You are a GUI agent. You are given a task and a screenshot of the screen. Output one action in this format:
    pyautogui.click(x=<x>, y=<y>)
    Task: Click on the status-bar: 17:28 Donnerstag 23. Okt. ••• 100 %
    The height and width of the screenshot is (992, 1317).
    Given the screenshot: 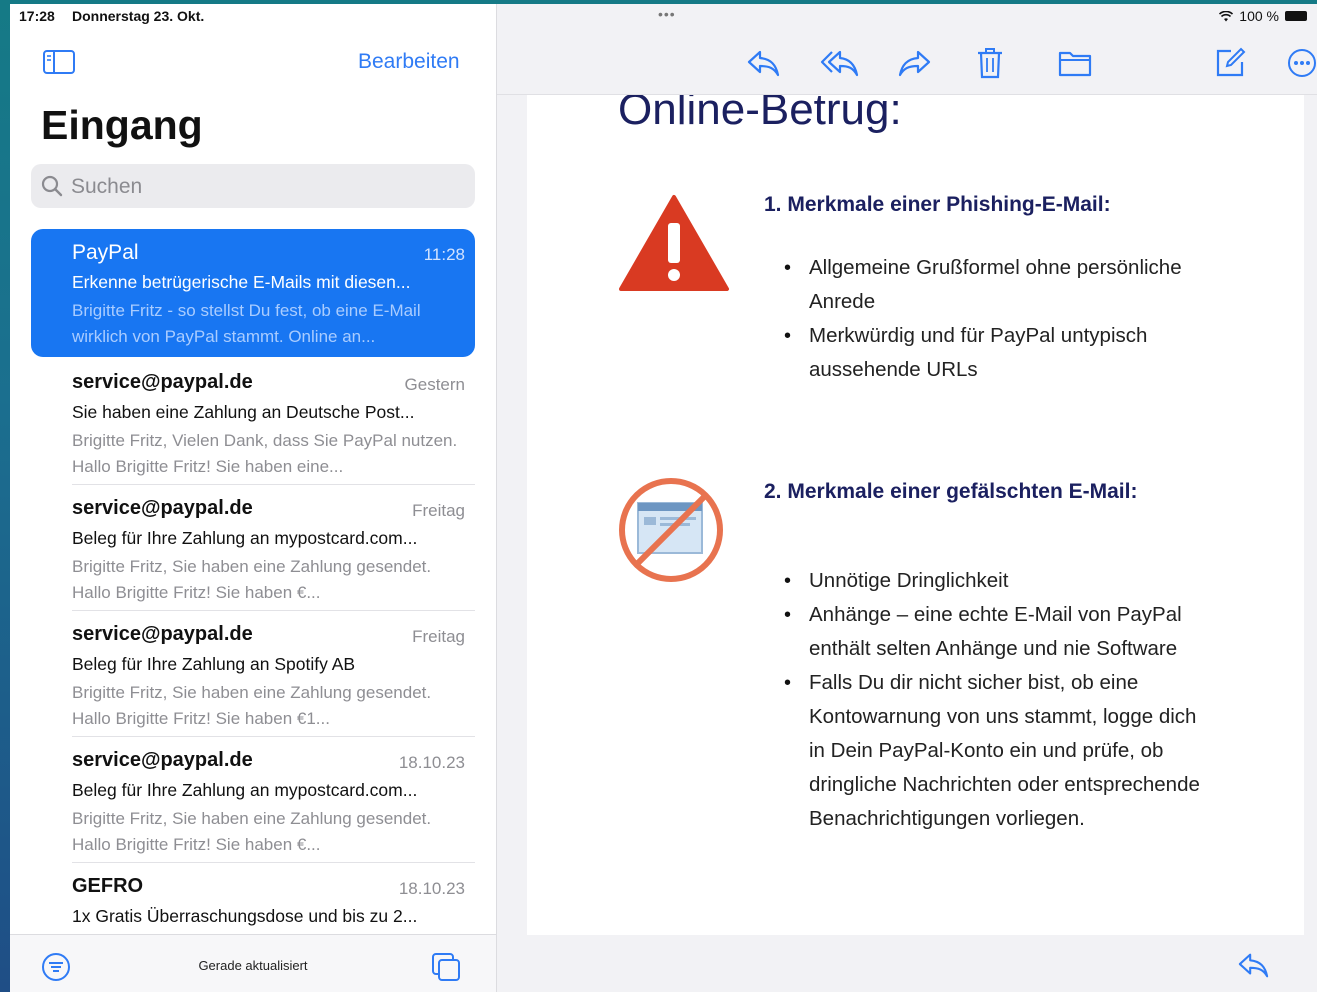 What is the action you would take?
    pyautogui.click(x=663, y=17)
    